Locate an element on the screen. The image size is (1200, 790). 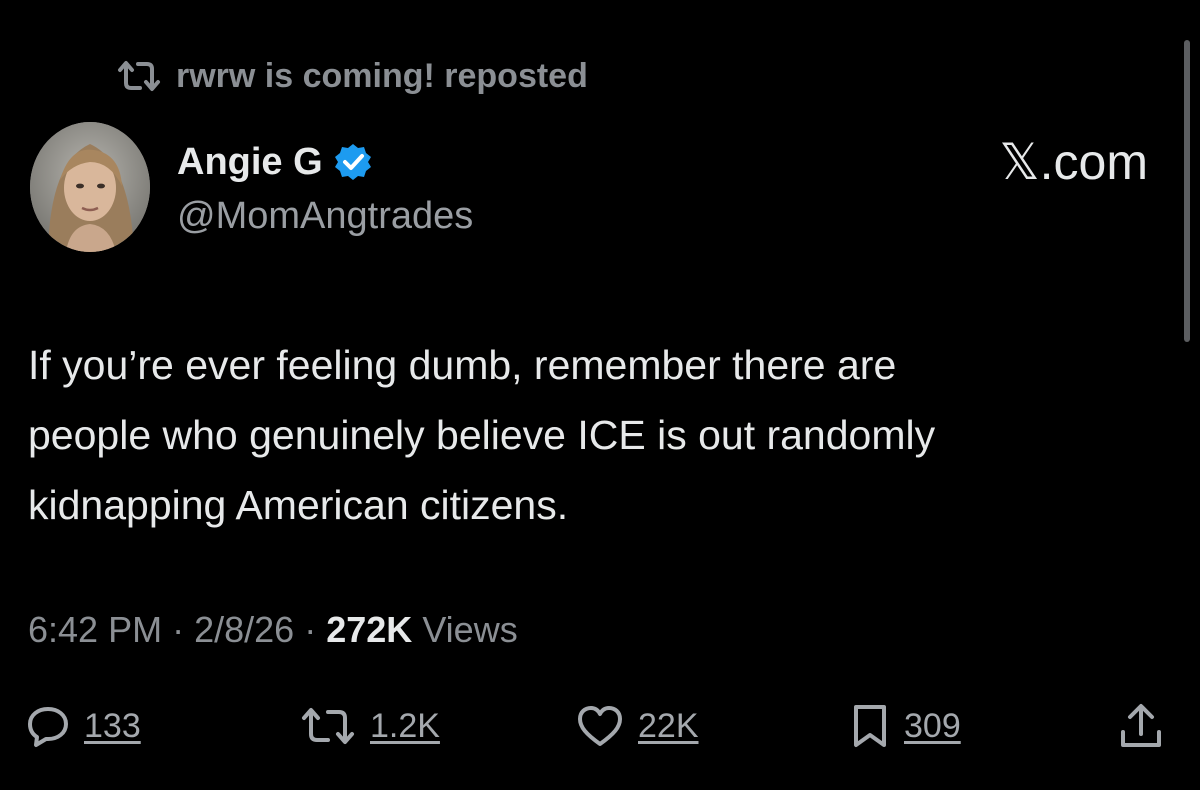
reply-button: 133 is located at coordinates (83, 726).